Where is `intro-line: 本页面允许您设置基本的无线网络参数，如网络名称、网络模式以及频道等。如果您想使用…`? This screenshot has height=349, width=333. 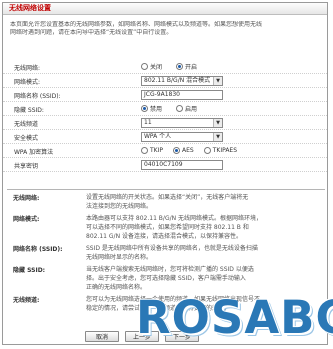 intro-line: 本页面允许您设置基本的无线网络参数，如网络名称、网络模式以及频道等。如果您想使用… is located at coordinates (136, 24).